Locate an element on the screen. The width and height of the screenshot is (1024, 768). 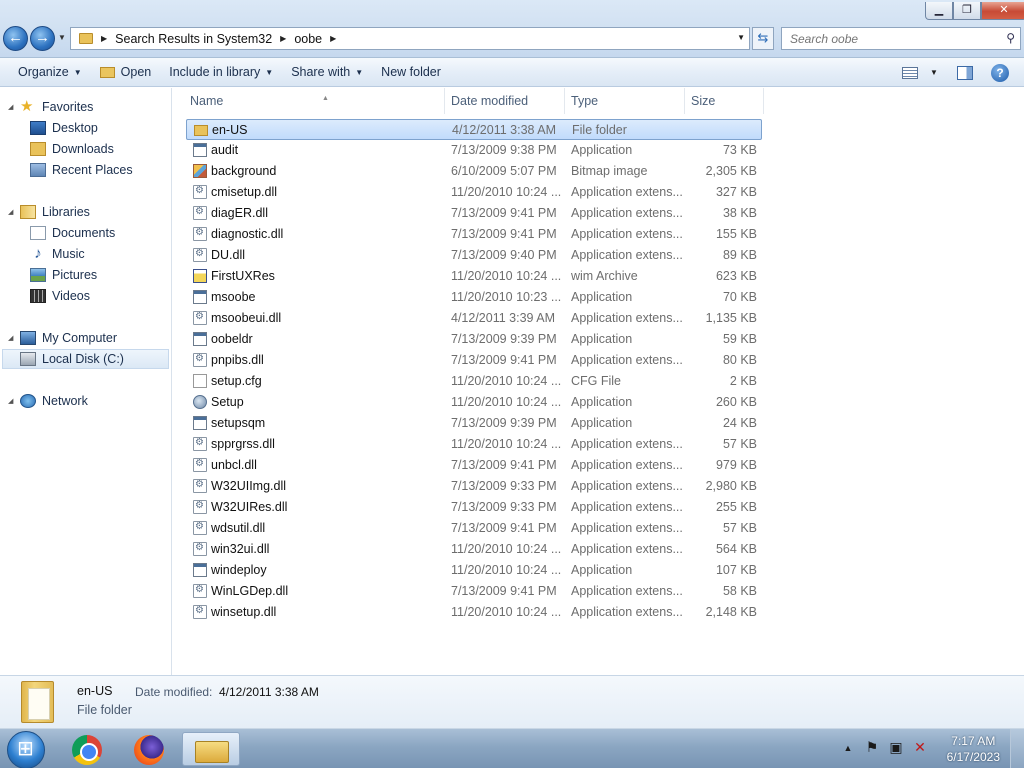
sidebar-item-local-disk: Local Disk (C:) is located at coordinates (85, 359).